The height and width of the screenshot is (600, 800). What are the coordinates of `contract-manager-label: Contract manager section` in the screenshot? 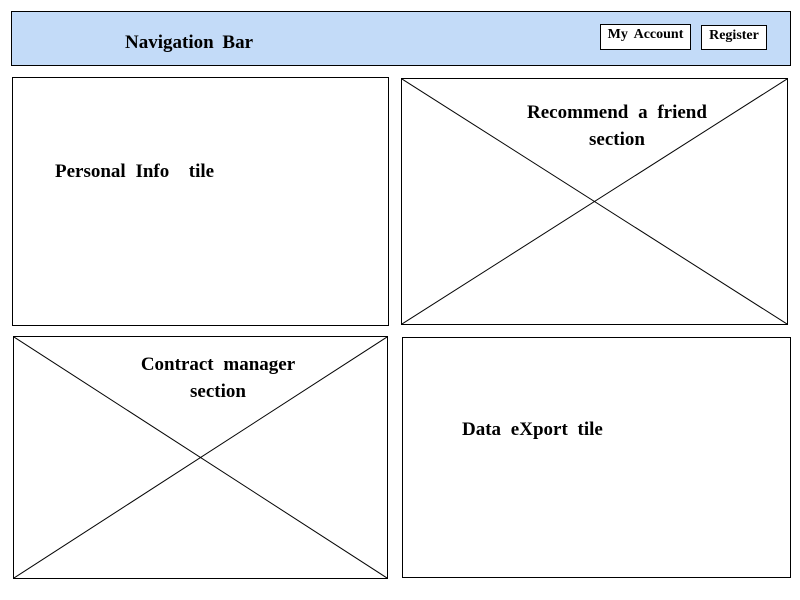 It's located at (218, 378).